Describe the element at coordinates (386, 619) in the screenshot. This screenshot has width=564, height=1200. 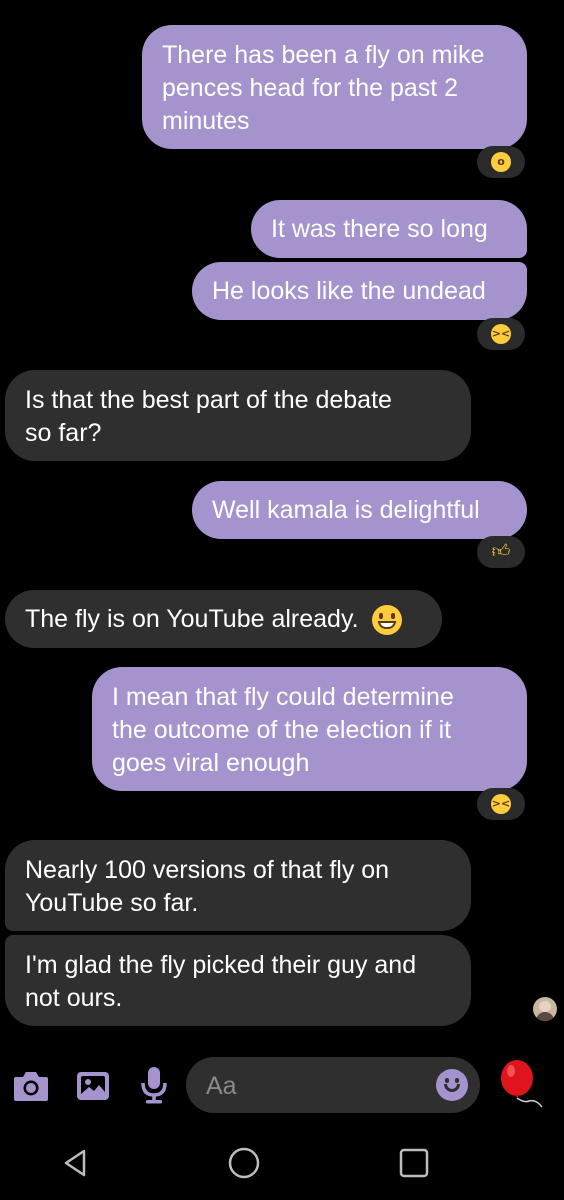
I see `grinning-face-icon` at that location.